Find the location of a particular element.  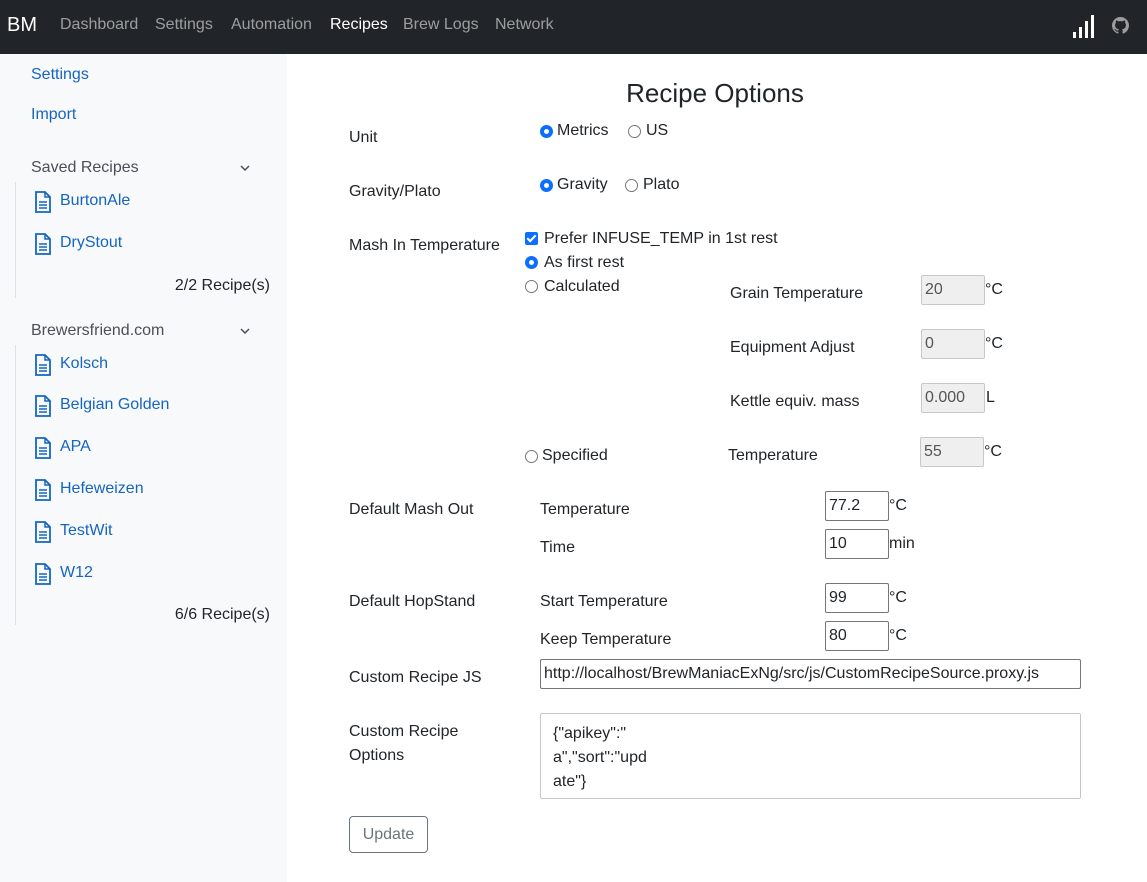

grain-temp-label: Grain Temperature is located at coordinates (797, 293).